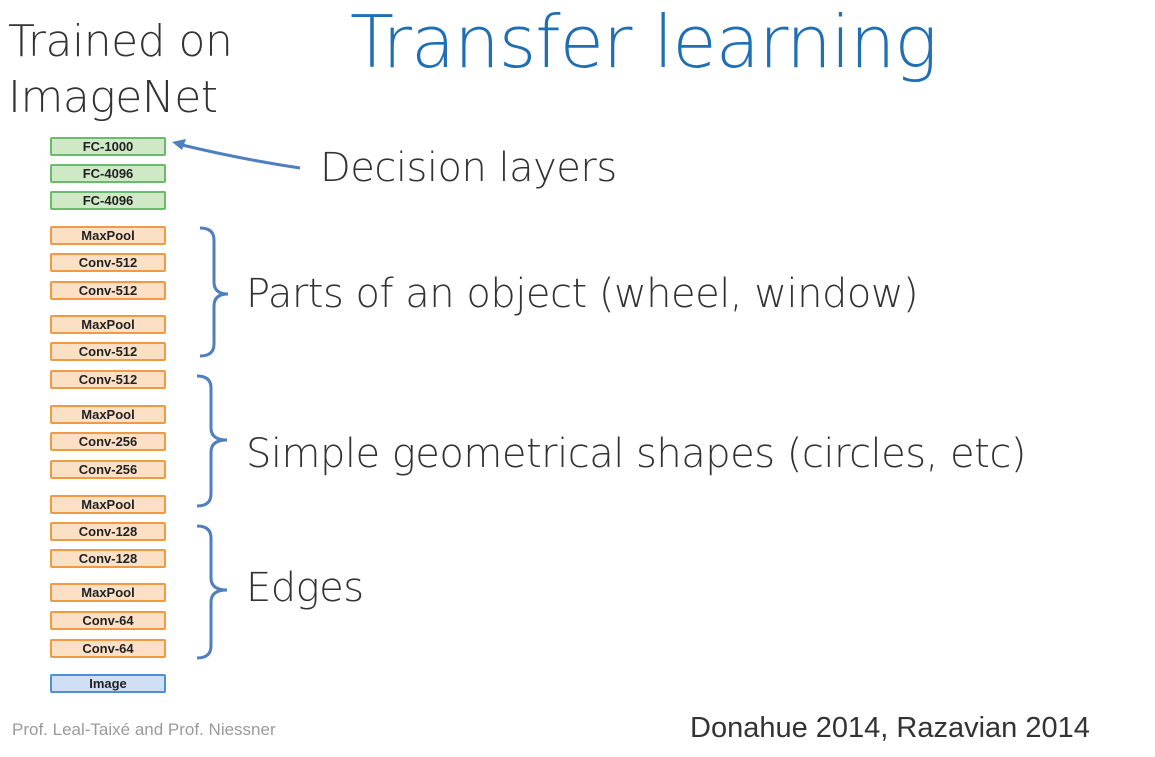  I want to click on decision-arrowhead, so click(179, 144).